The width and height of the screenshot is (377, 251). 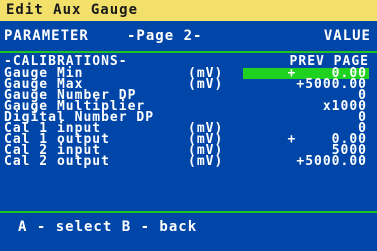 I want to click on header-divider, so click(x=188, y=52).